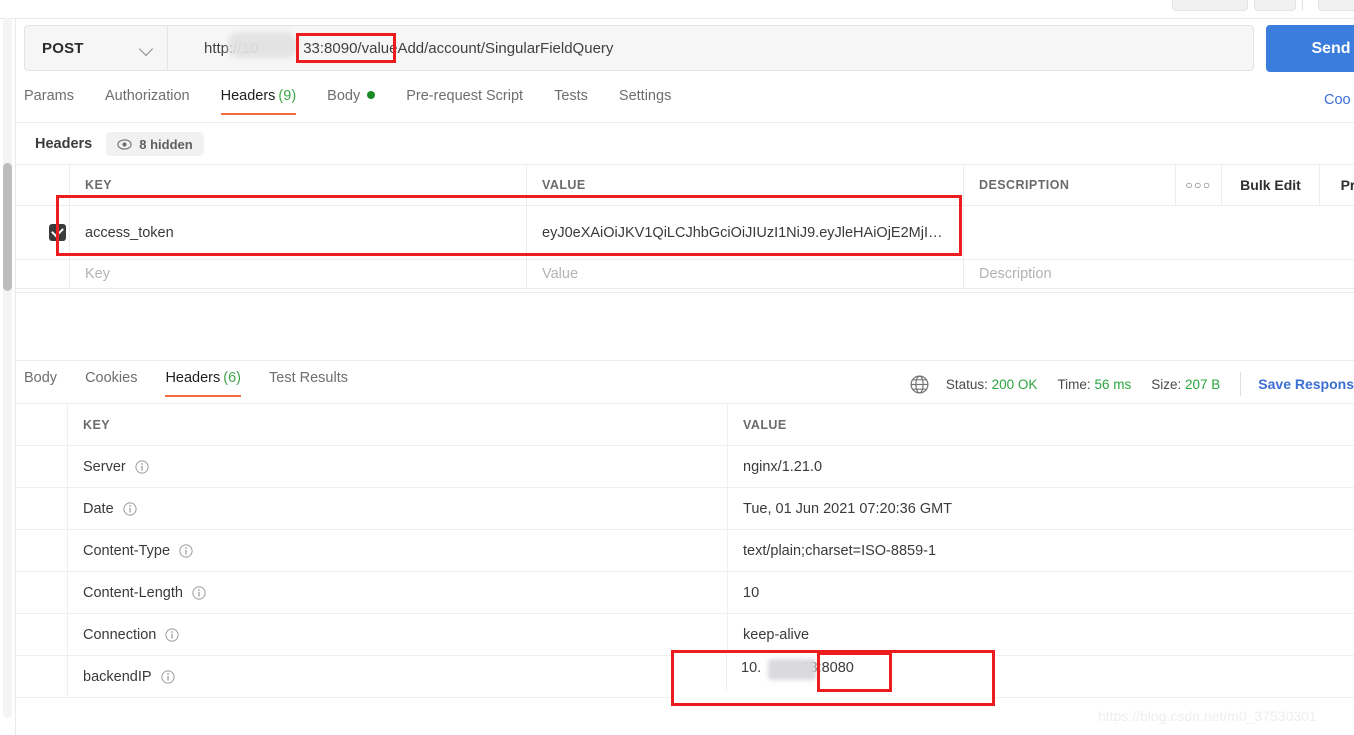 Image resolution: width=1354 pixels, height=735 pixels. What do you see at coordinates (1069, 232) in the screenshot?
I see `header-description-input` at bounding box center [1069, 232].